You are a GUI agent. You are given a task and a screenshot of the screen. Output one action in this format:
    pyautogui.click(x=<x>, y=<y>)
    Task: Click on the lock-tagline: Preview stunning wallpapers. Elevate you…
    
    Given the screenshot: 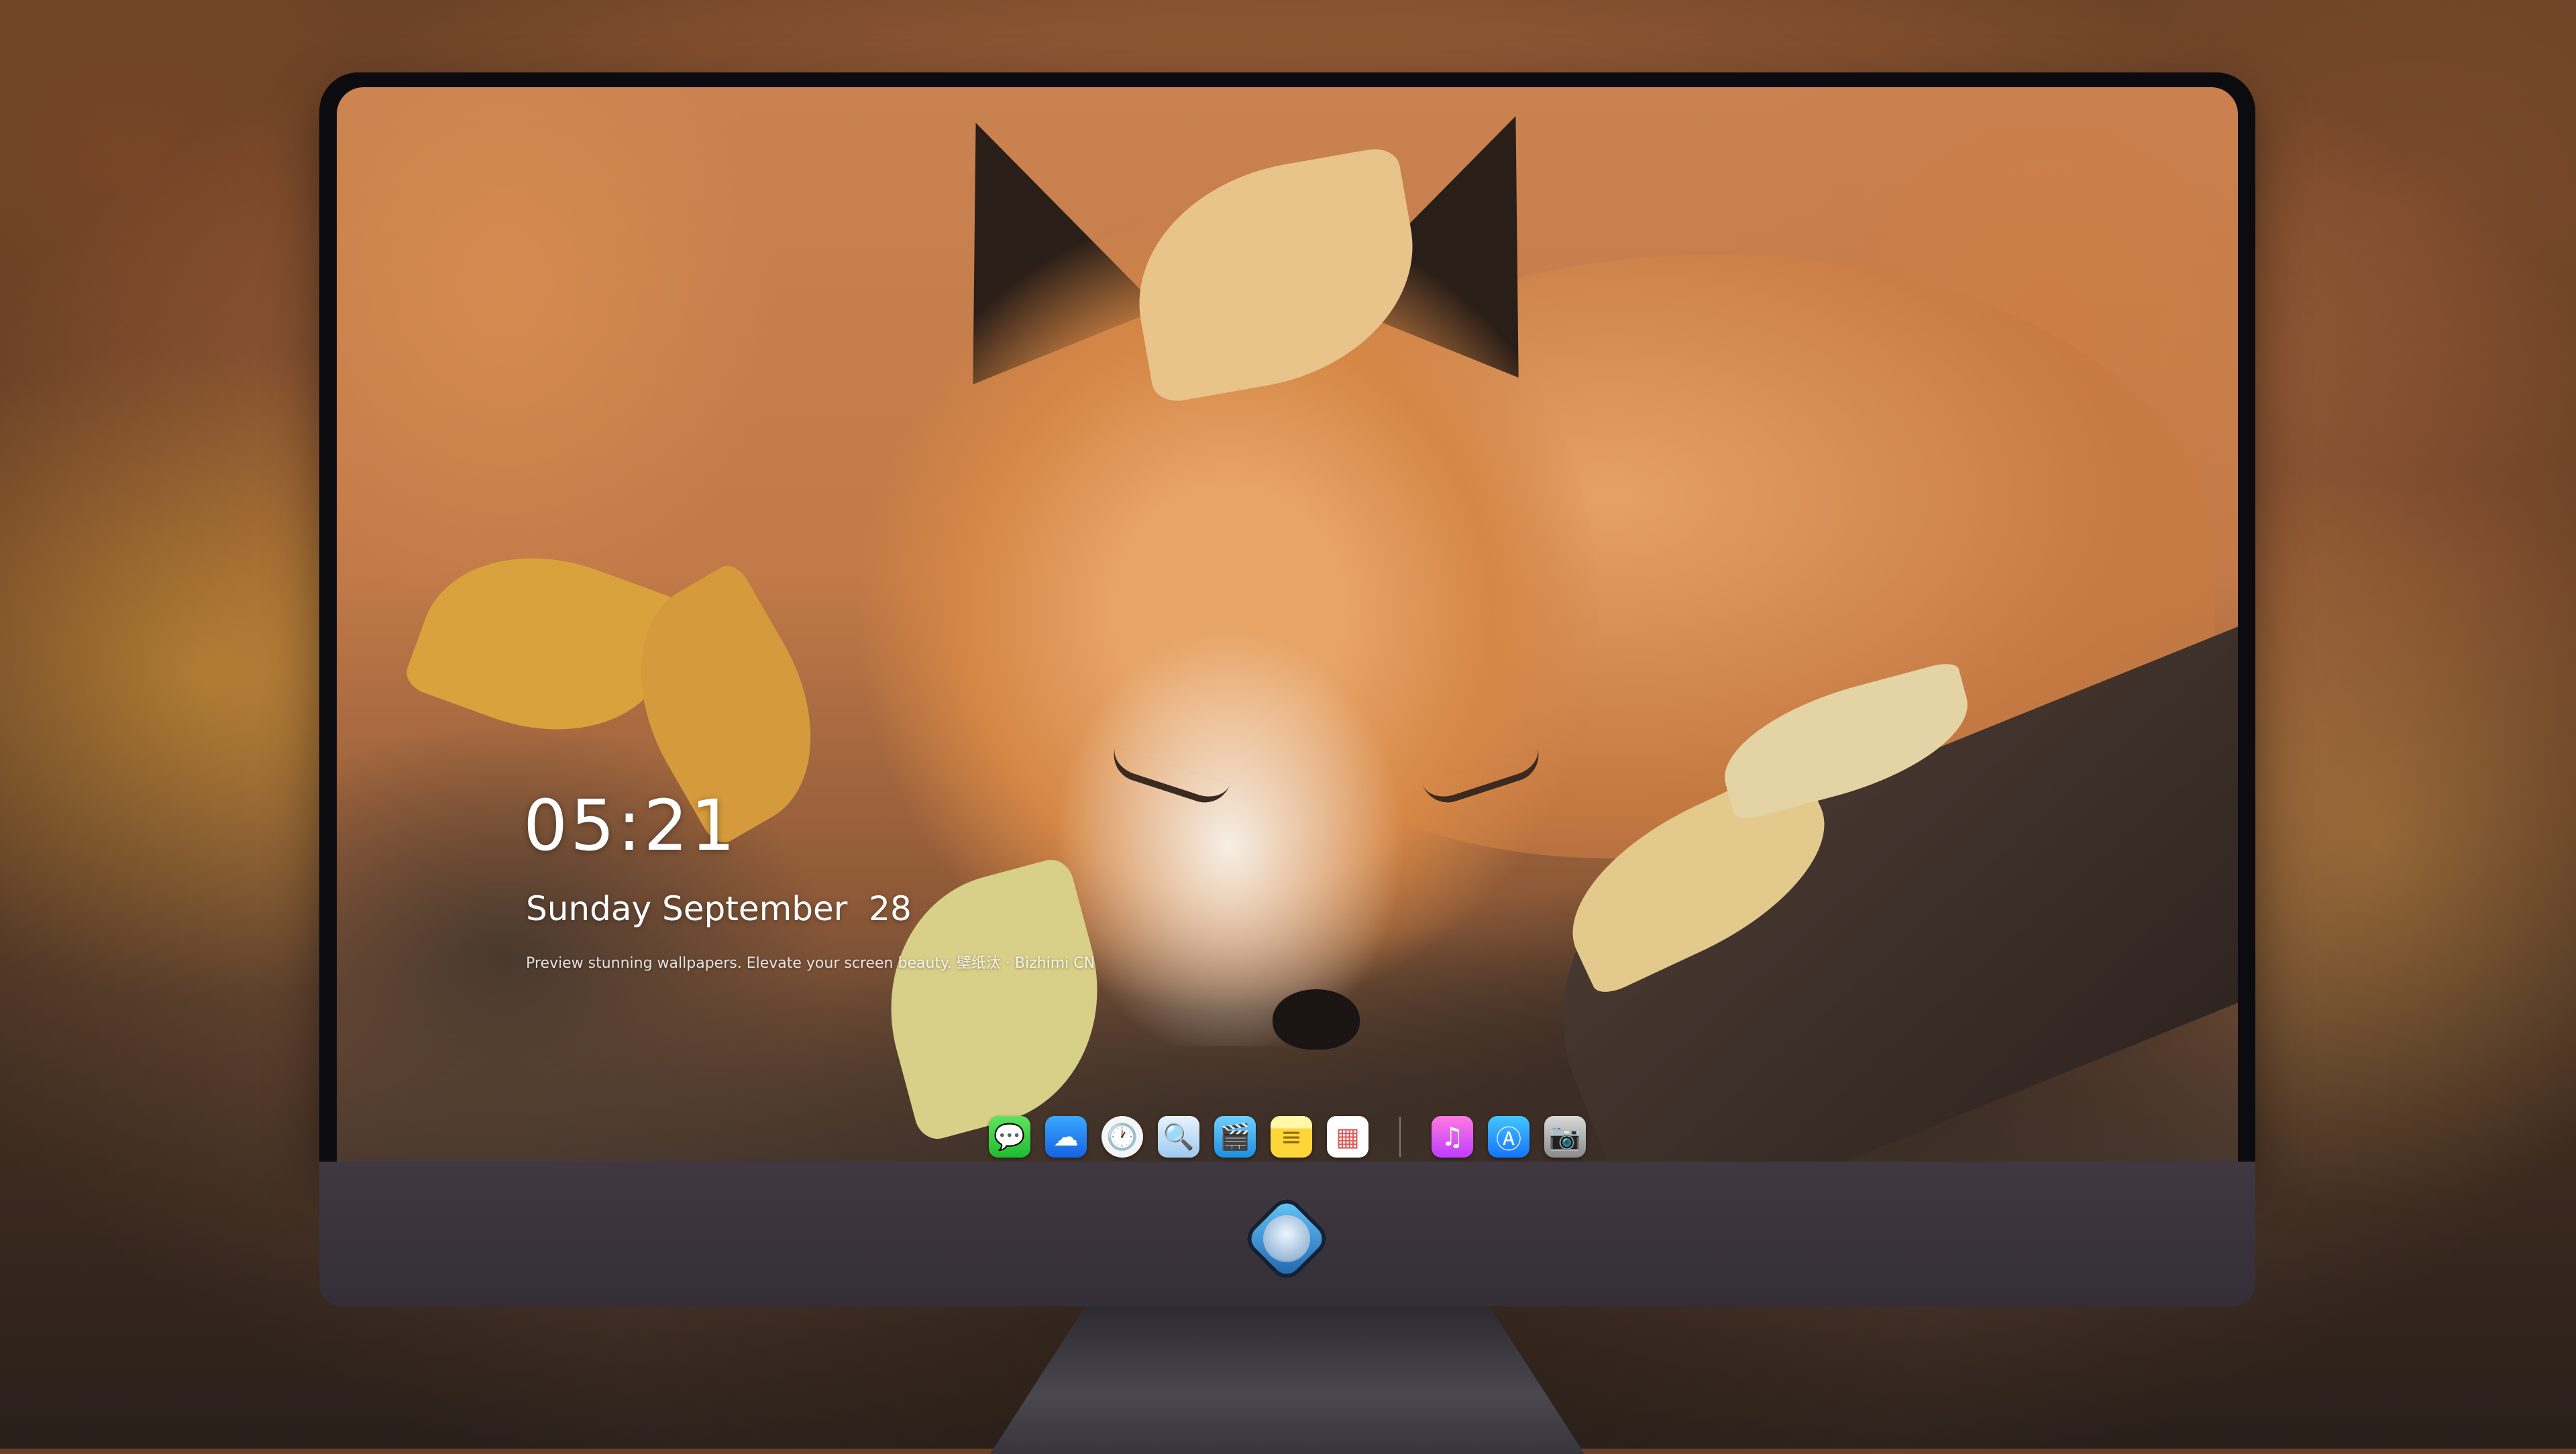 What is the action you would take?
    pyautogui.click(x=810, y=963)
    